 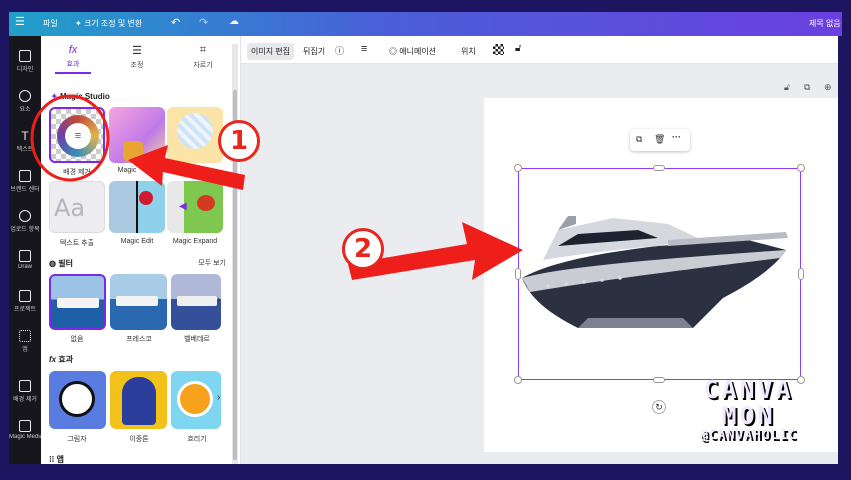 I want to click on watermark-line1: CANVA, so click(x=748, y=389).